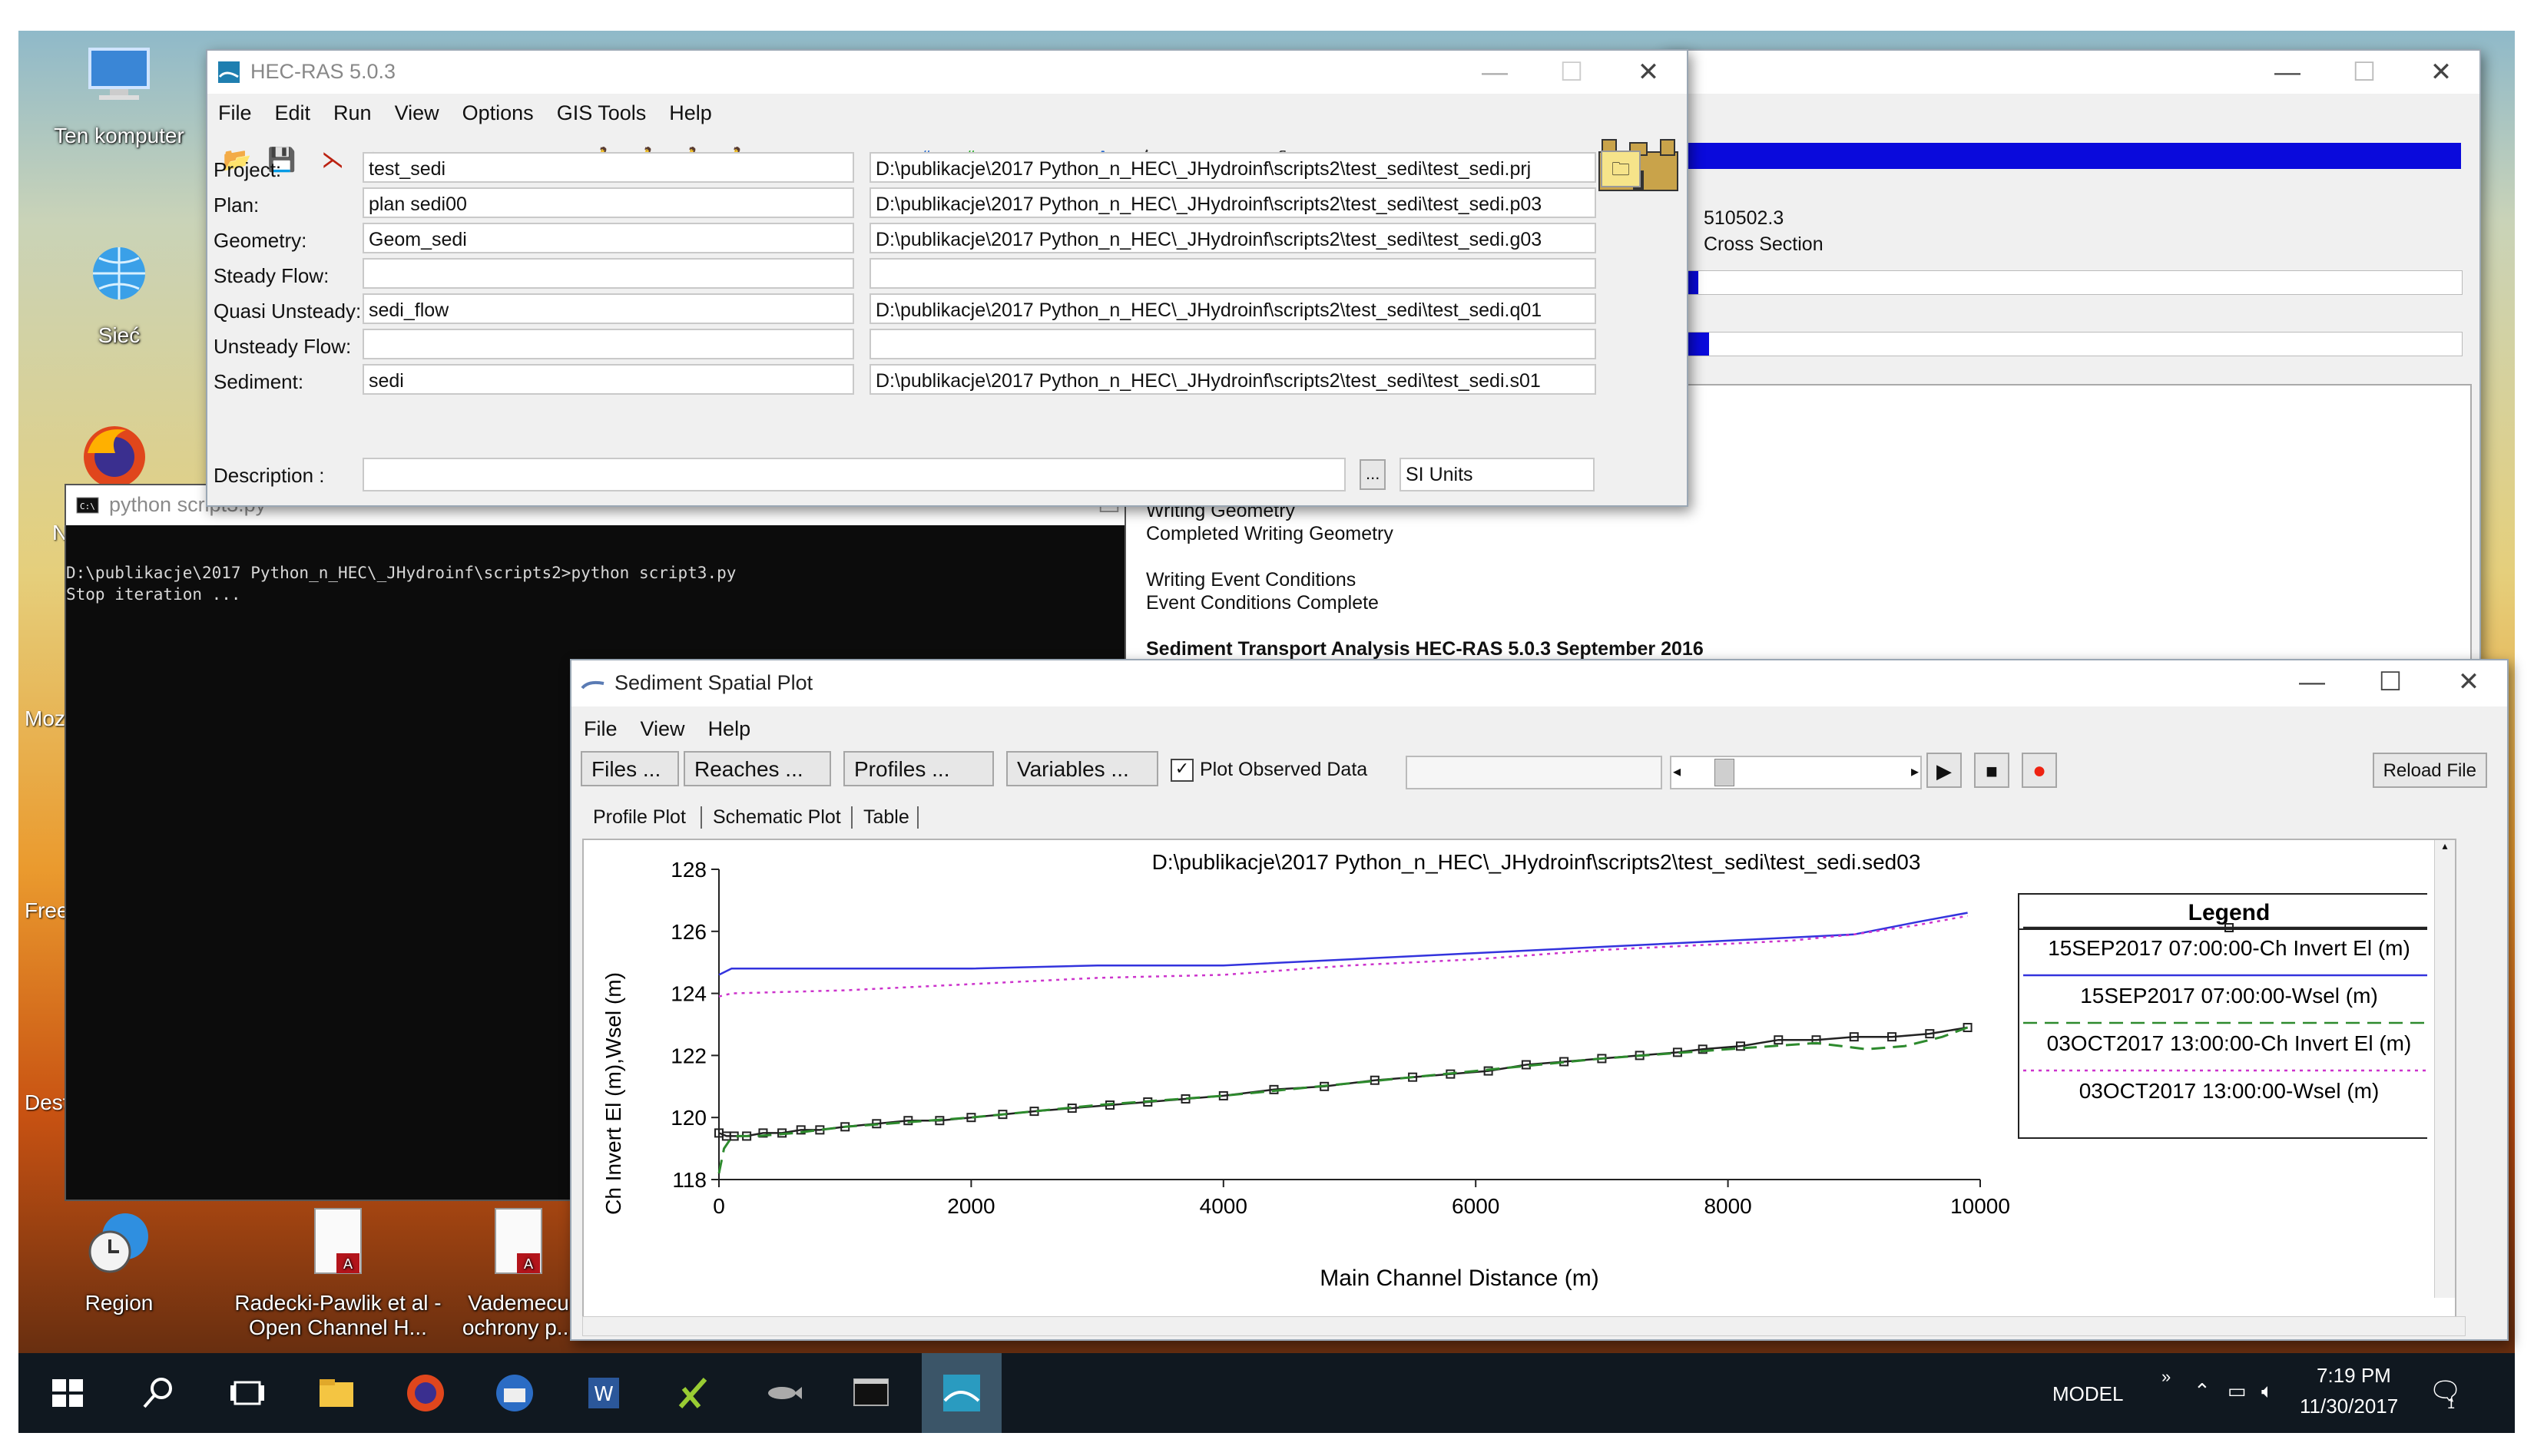 This screenshot has width=2534, height=1456. I want to click on file-explorer-icon, so click(336, 1393).